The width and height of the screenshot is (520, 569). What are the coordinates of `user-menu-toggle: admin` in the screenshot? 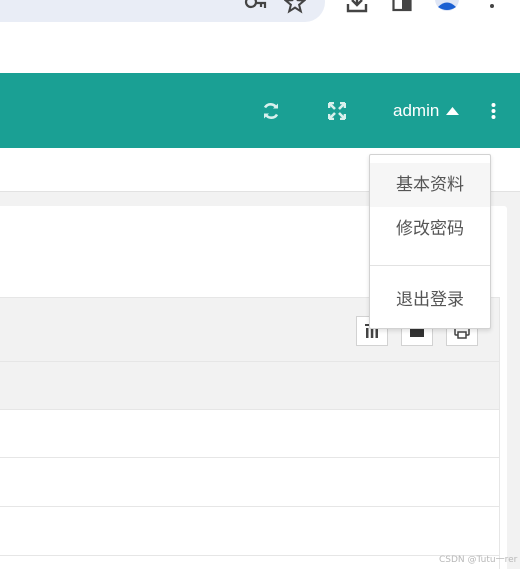 It's located at (430, 110).